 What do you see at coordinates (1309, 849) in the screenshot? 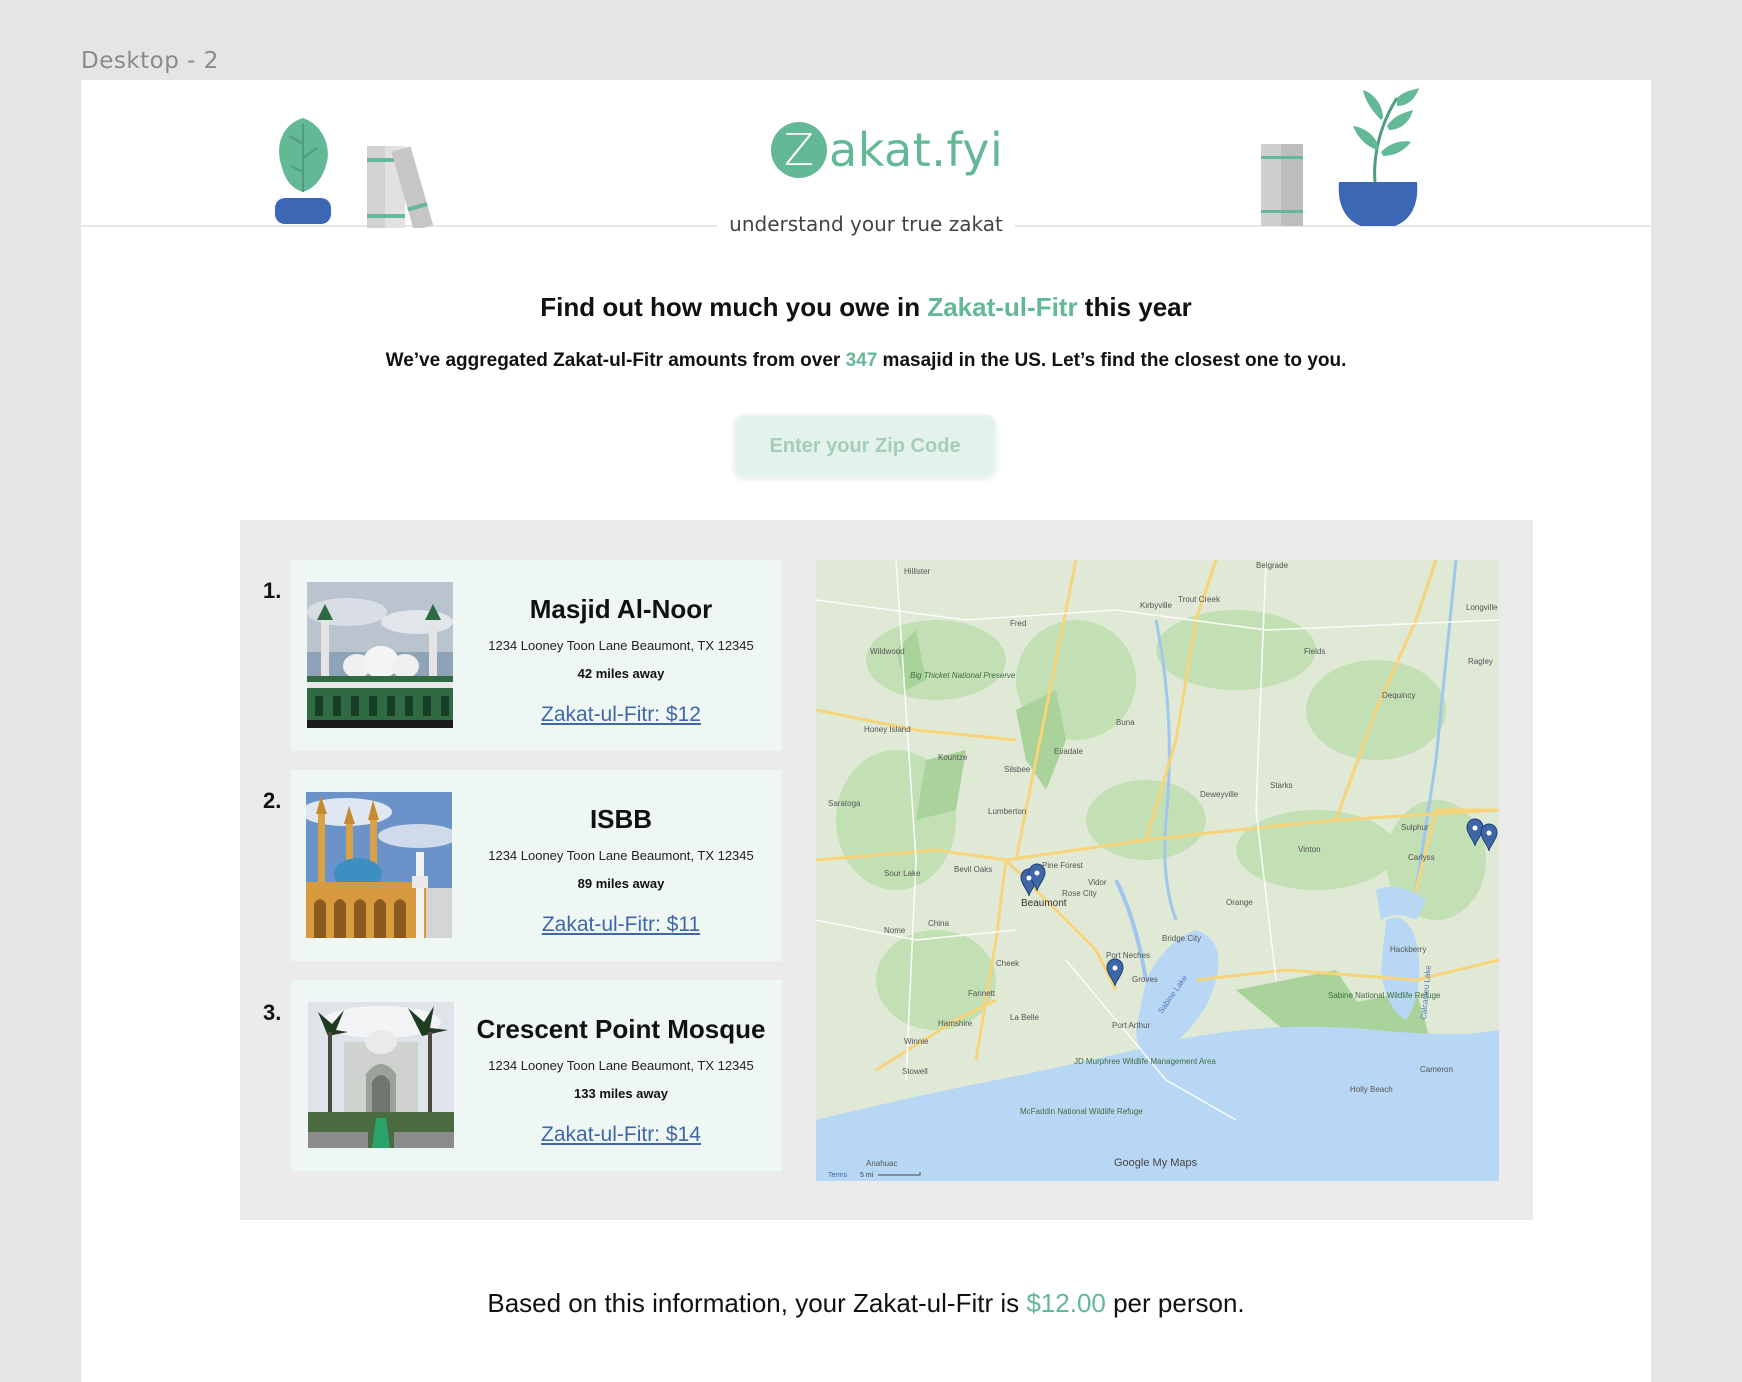
I see `map-label: Vinton` at bounding box center [1309, 849].